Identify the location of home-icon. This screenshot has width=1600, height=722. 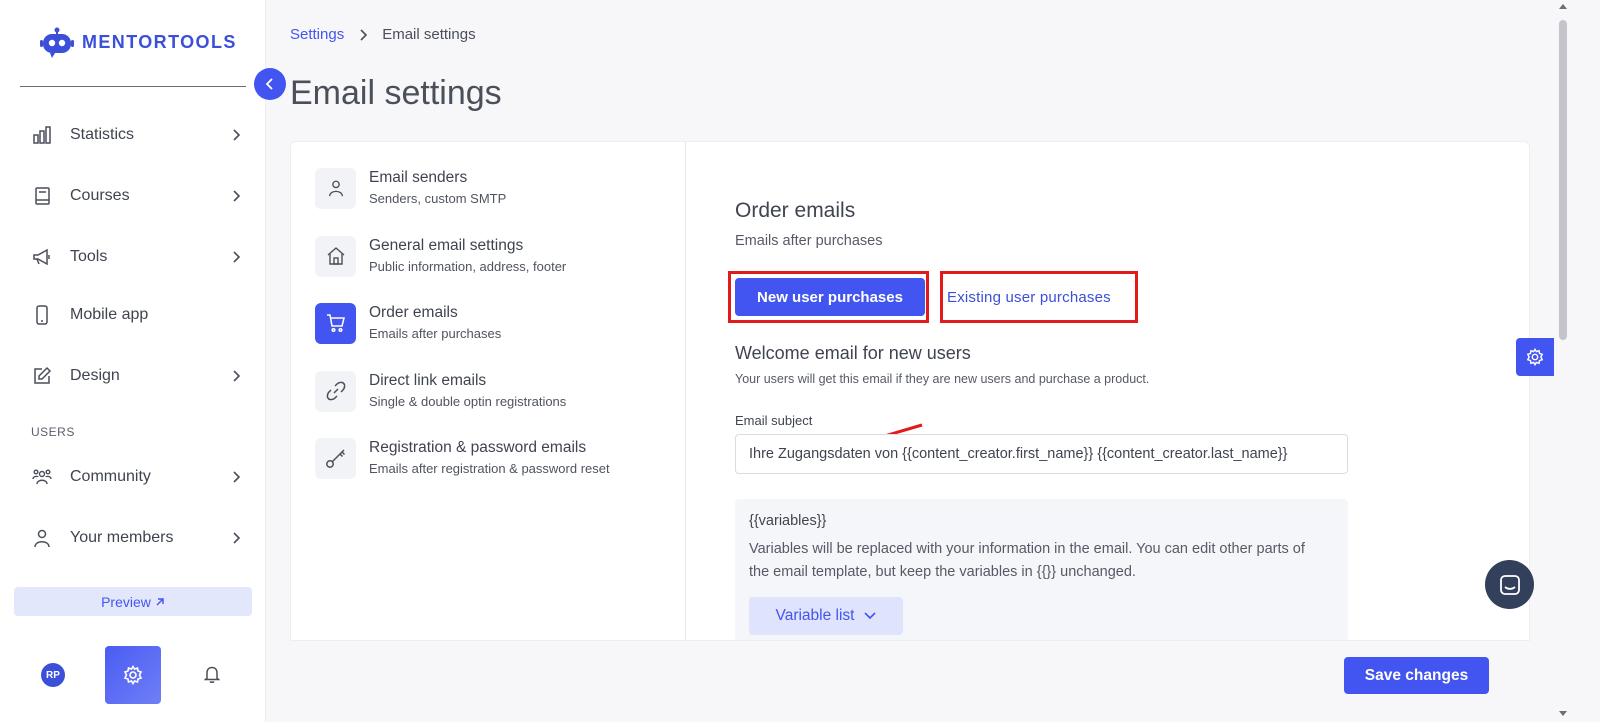
(335, 256).